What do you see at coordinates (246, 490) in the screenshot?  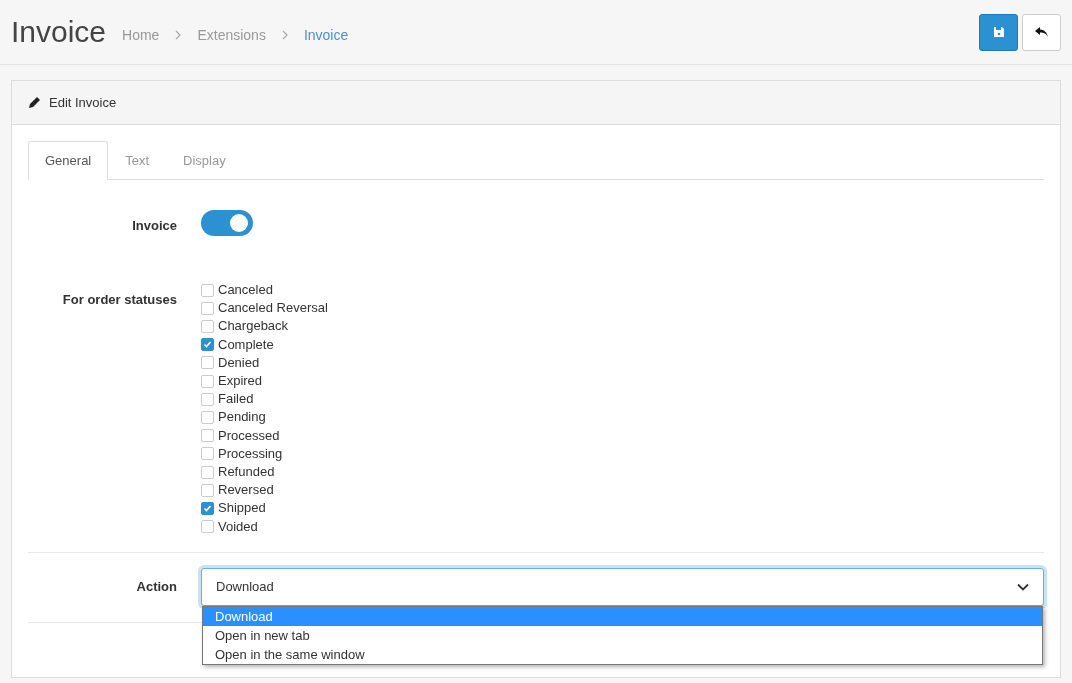 I see `checkbox-label: Reversed` at bounding box center [246, 490].